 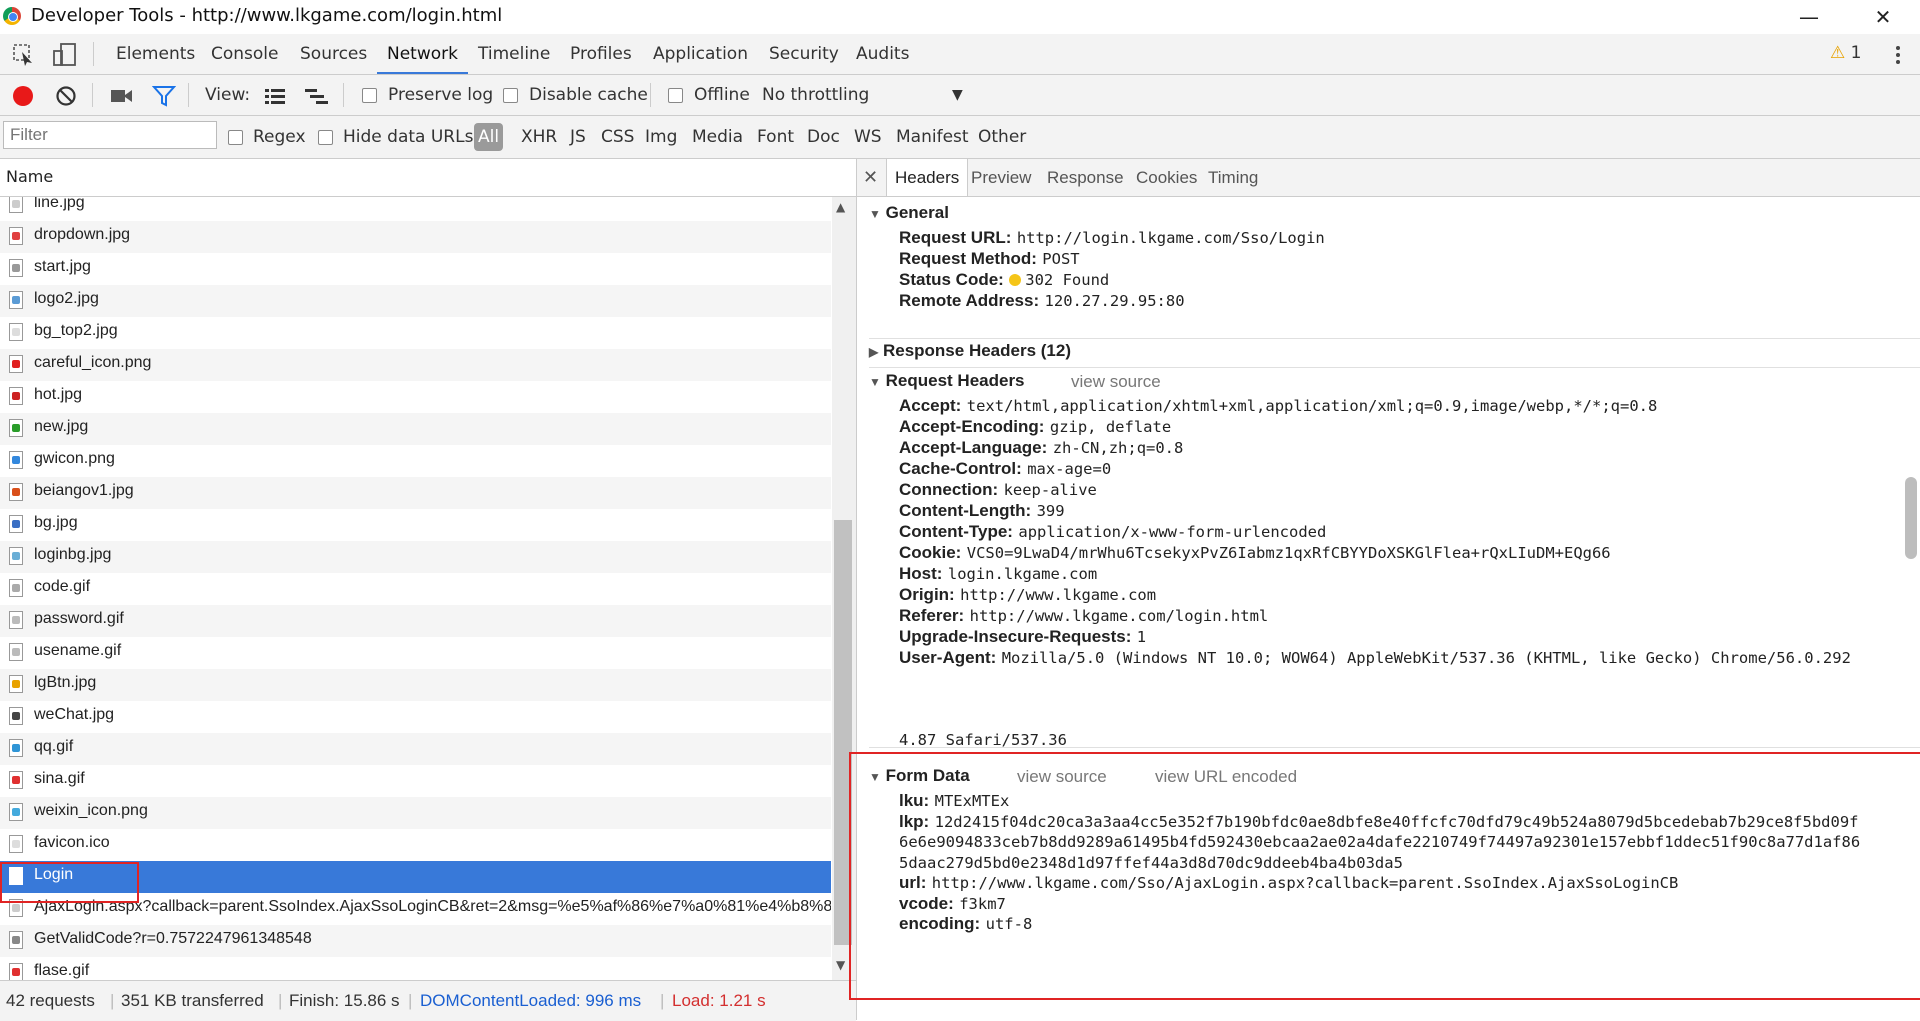 What do you see at coordinates (970, 351) in the screenshot?
I see `response-headers-section-header: ▶ Response Headers (12)` at bounding box center [970, 351].